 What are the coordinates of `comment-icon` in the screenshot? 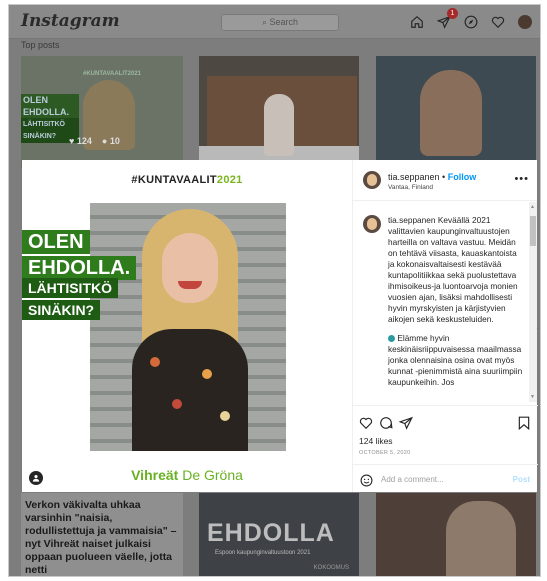 It's located at (386, 425).